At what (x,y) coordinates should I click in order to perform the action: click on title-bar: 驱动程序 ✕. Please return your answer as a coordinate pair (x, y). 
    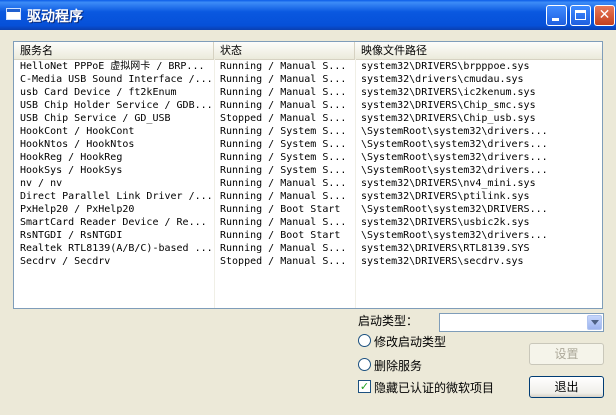
    Looking at the image, I should click on (308, 15).